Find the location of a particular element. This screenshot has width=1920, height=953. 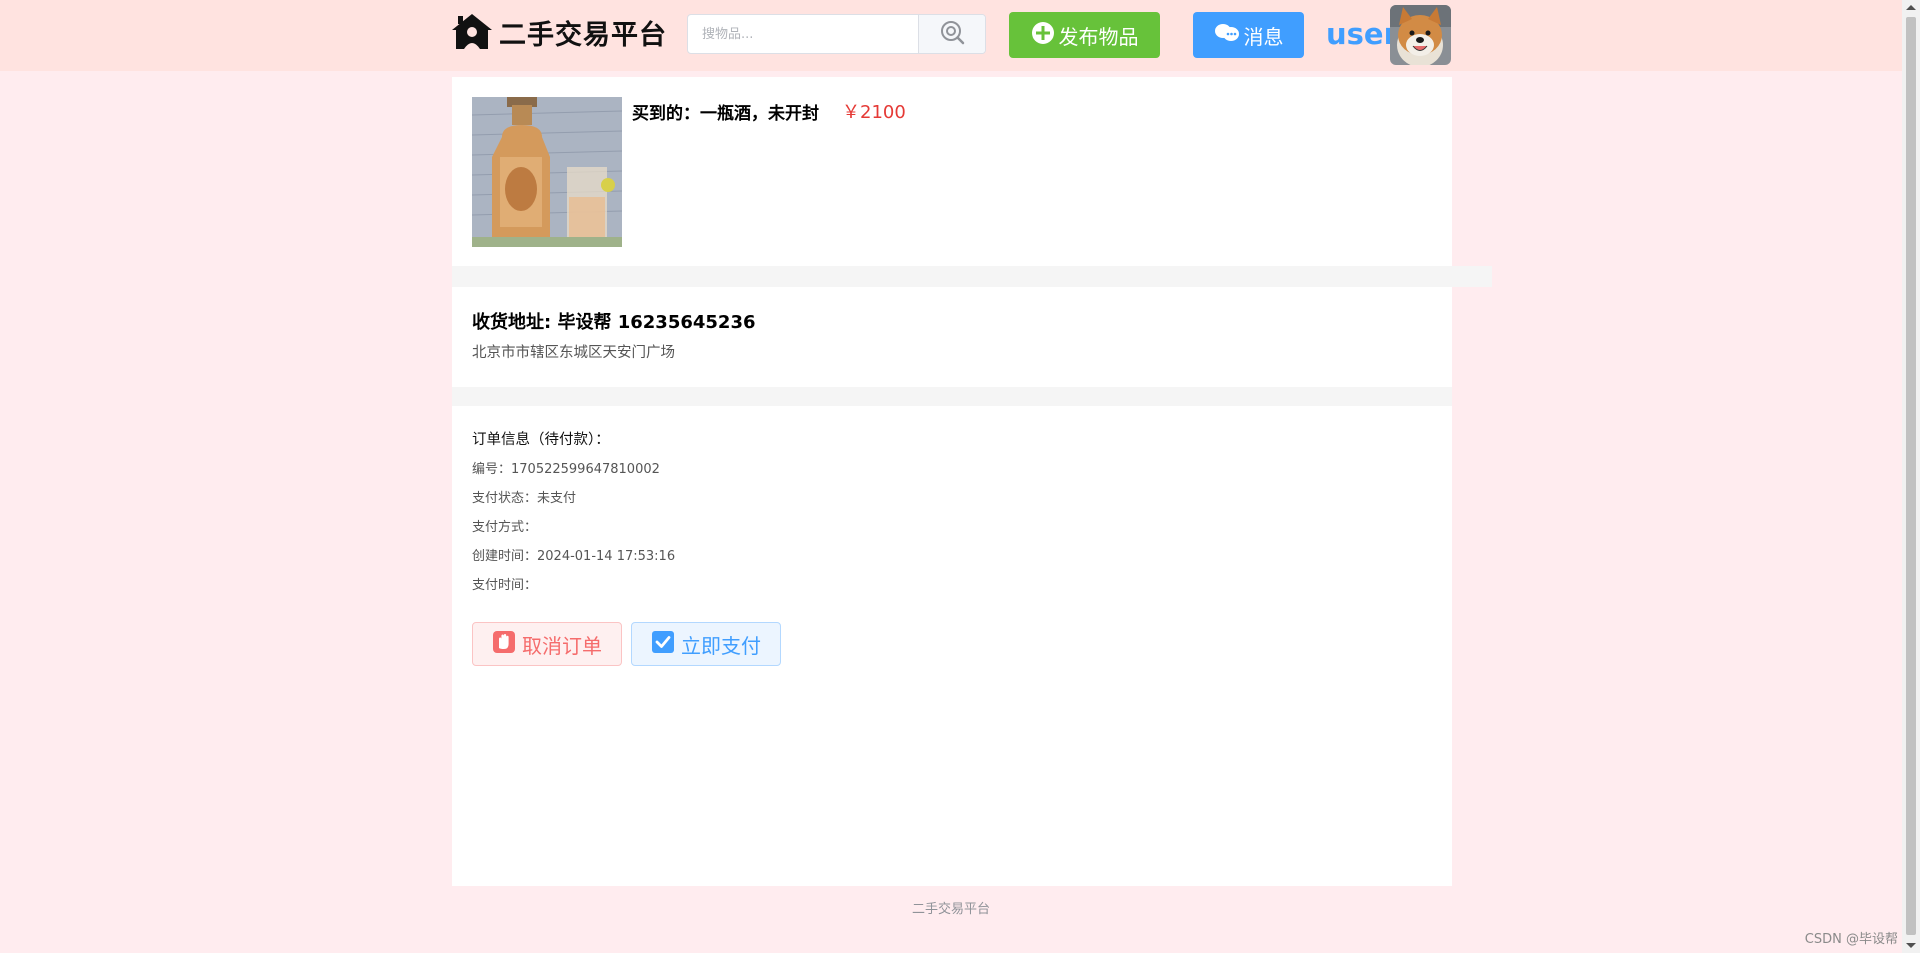

site-title: 二手交易平台 is located at coordinates (583, 35).